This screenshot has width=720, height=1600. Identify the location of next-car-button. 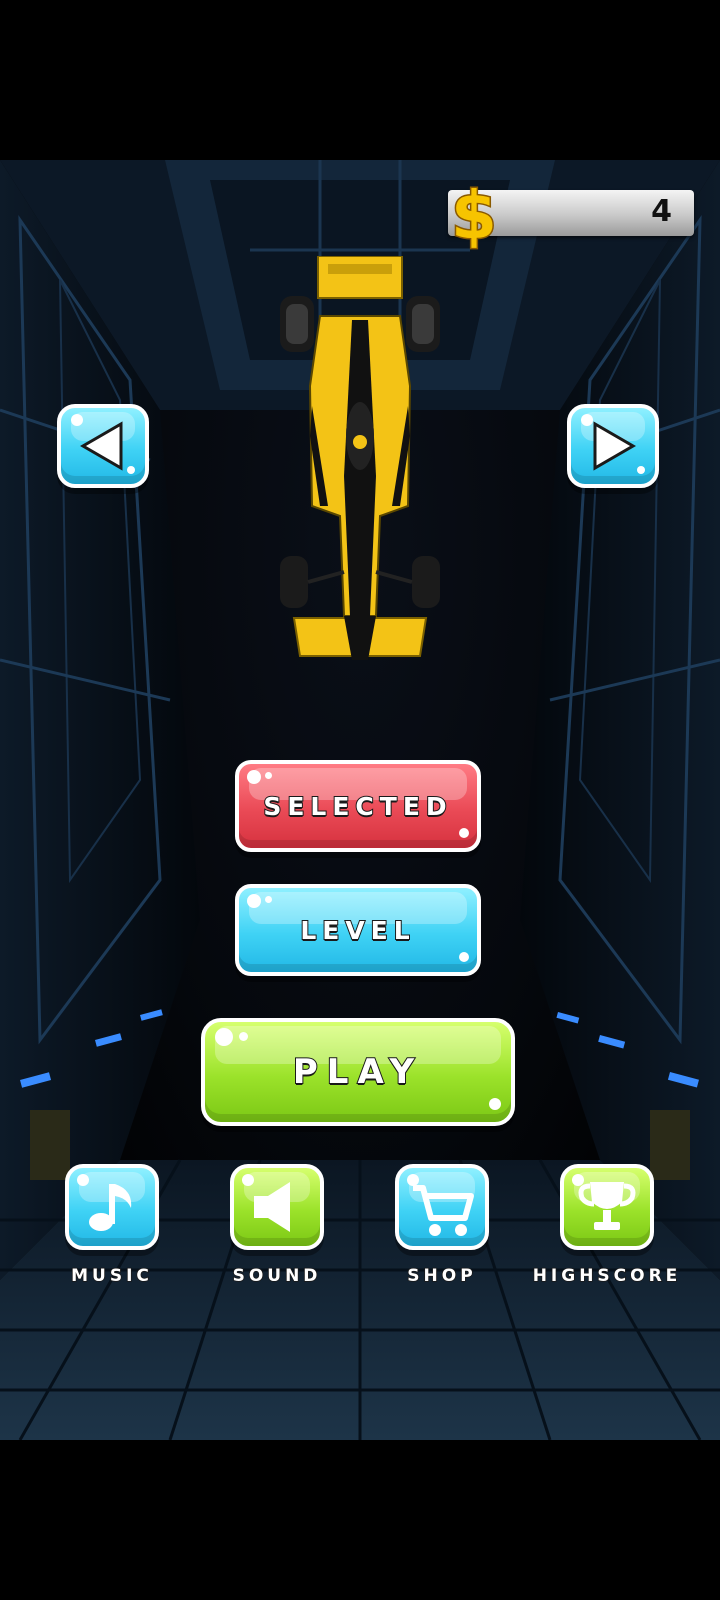
(613, 446).